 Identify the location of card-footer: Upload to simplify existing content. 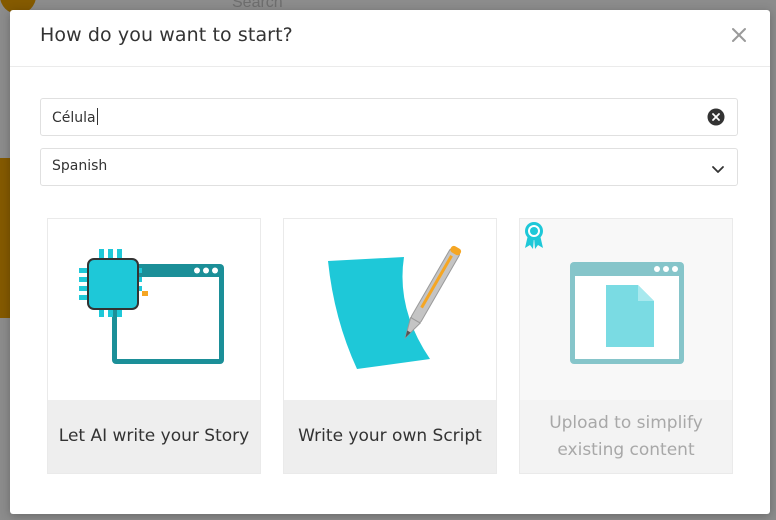
(626, 436).